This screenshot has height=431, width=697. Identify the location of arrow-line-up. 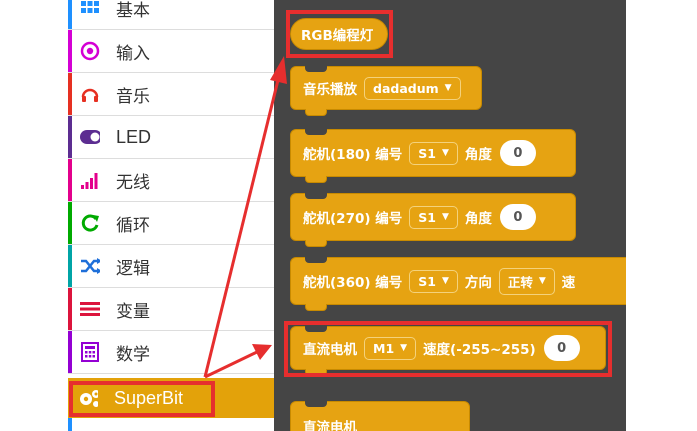
(242, 226).